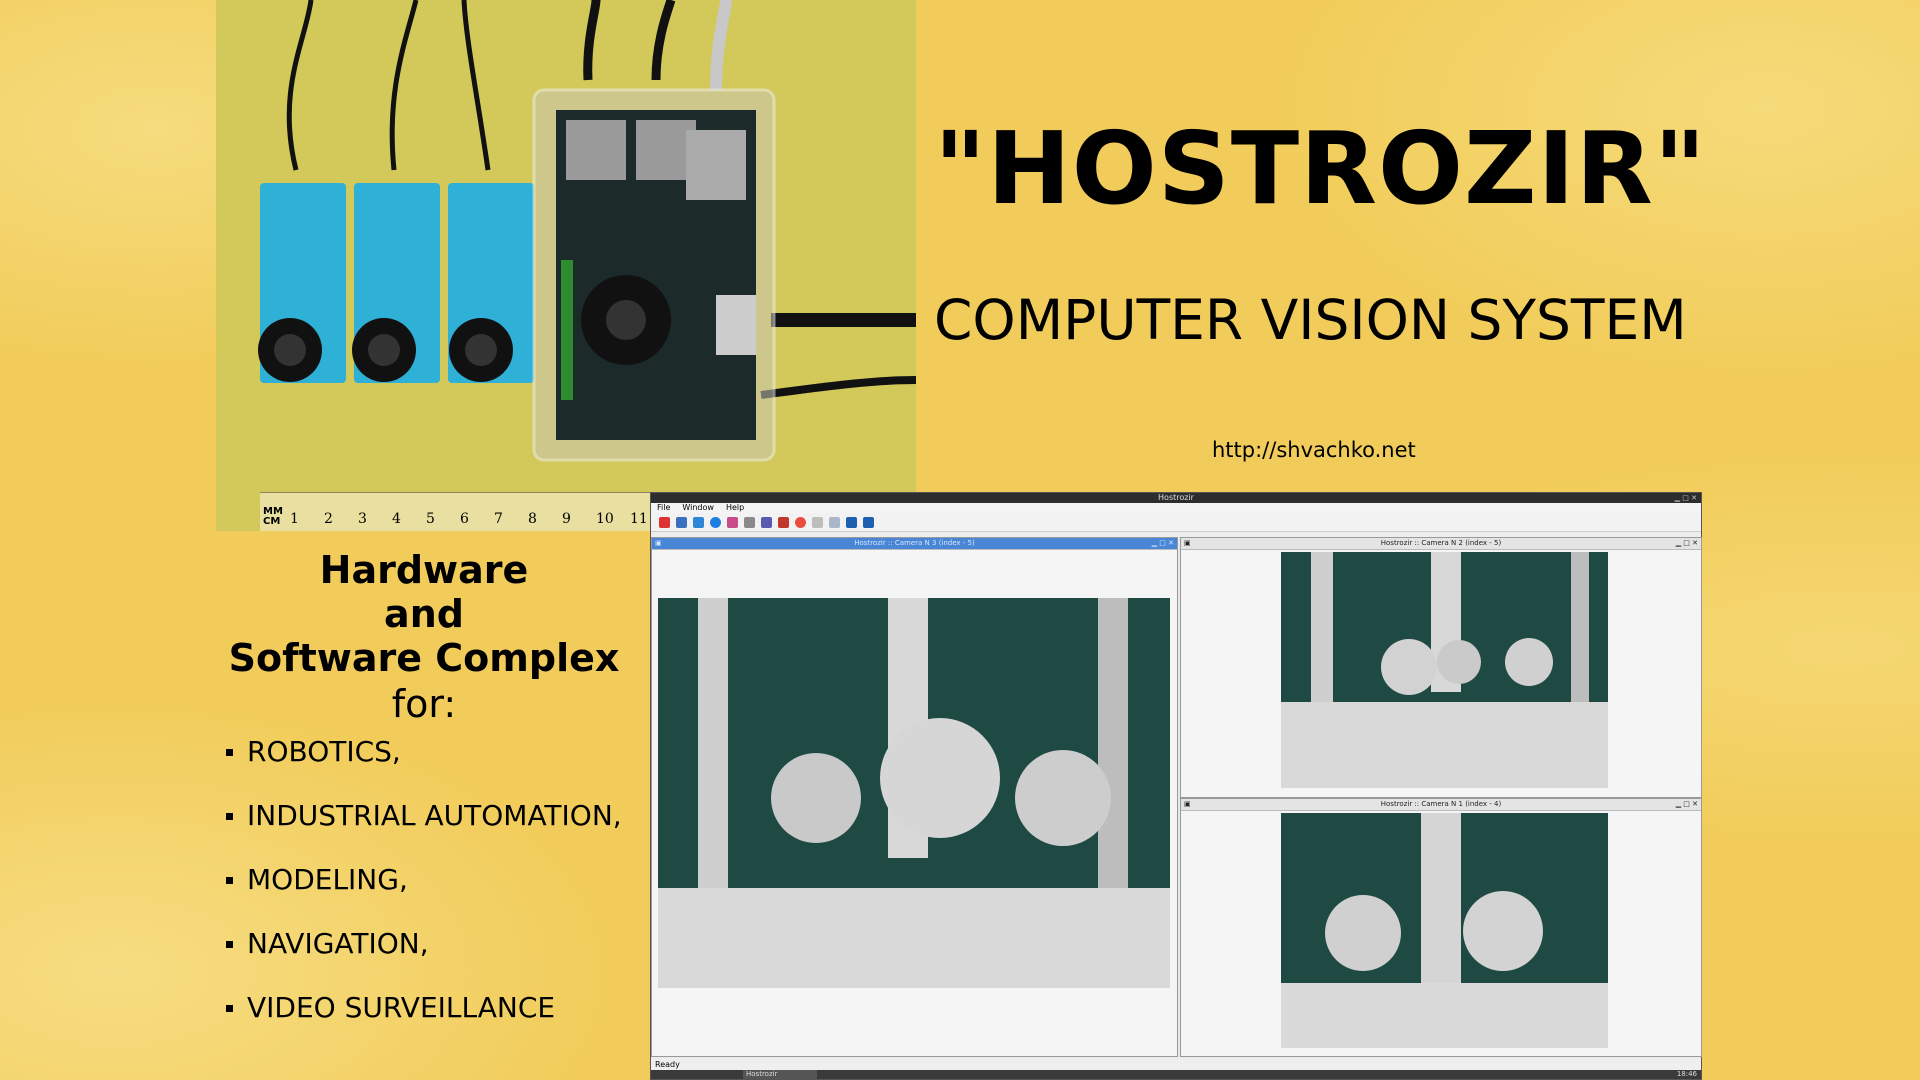  What do you see at coordinates (294, 519) in the screenshot?
I see `ruler-tick-label: 1` at bounding box center [294, 519].